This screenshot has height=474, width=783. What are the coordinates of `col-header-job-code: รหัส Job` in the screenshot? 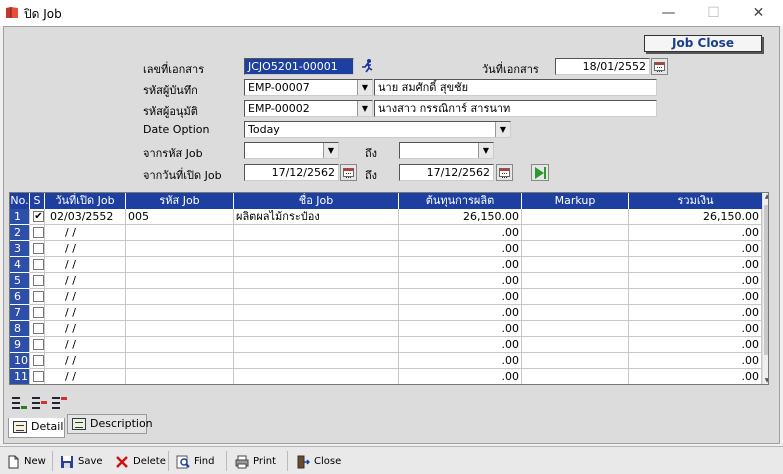 It's located at (180, 201).